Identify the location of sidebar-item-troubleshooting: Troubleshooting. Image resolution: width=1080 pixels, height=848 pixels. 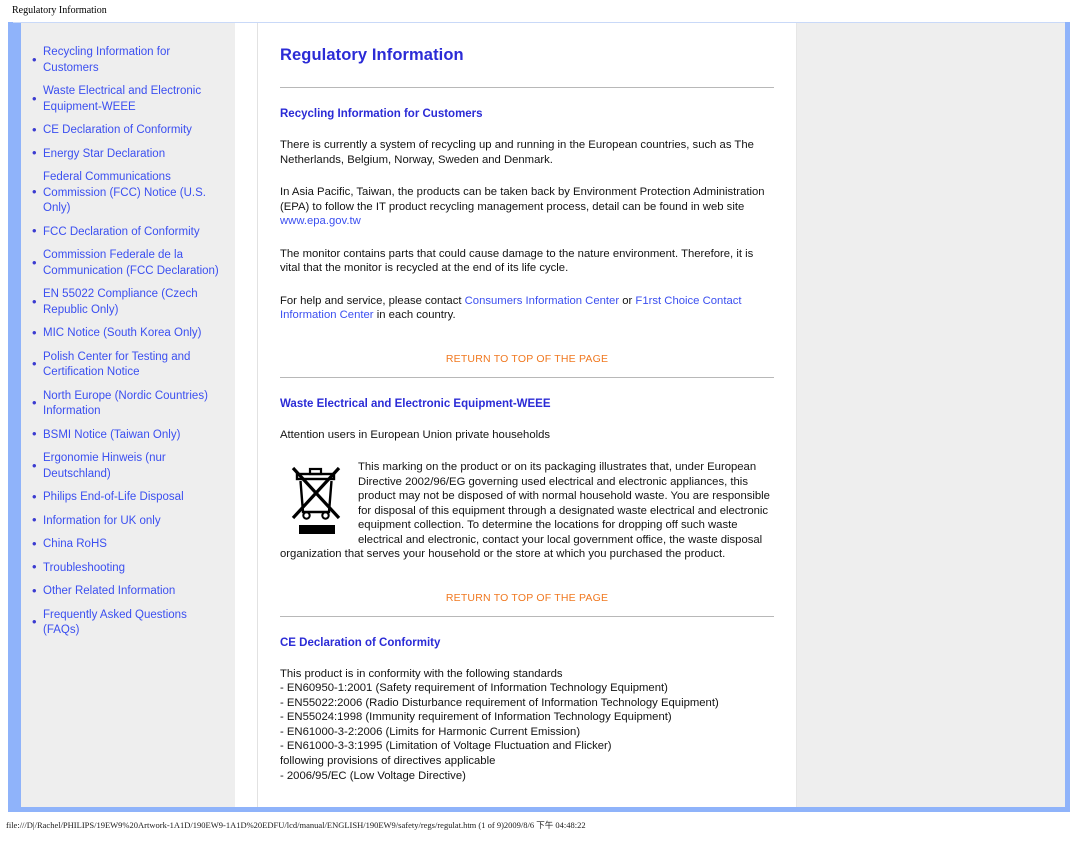
(128, 568).